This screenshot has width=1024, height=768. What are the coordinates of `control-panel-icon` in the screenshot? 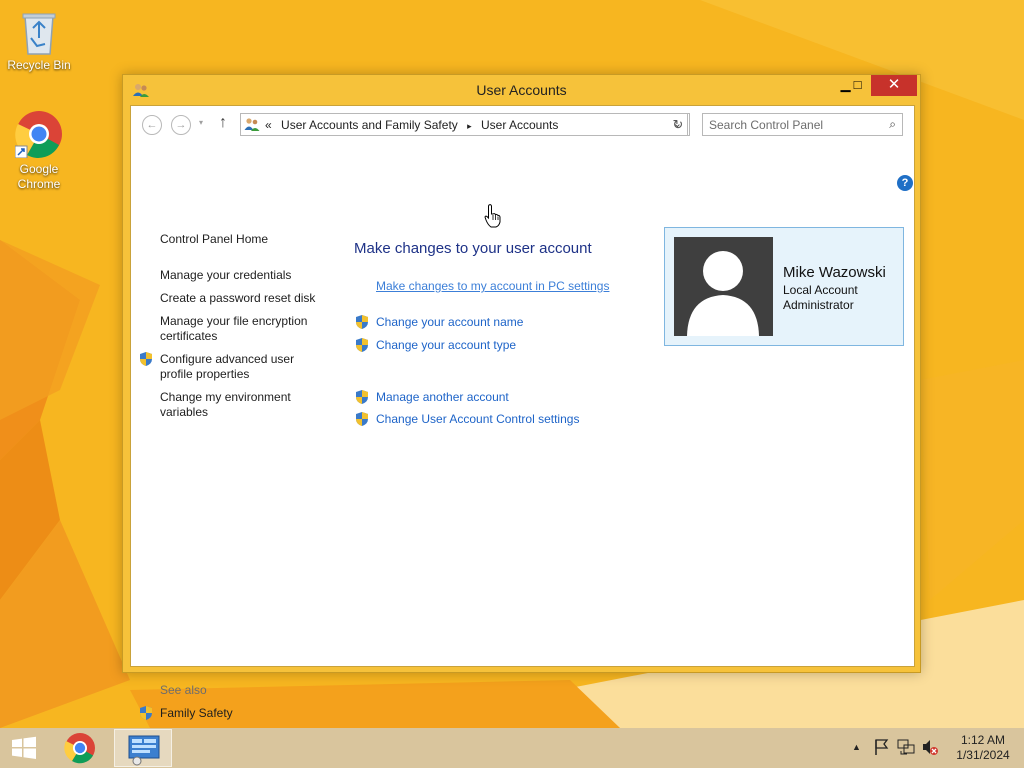 It's located at (144, 750).